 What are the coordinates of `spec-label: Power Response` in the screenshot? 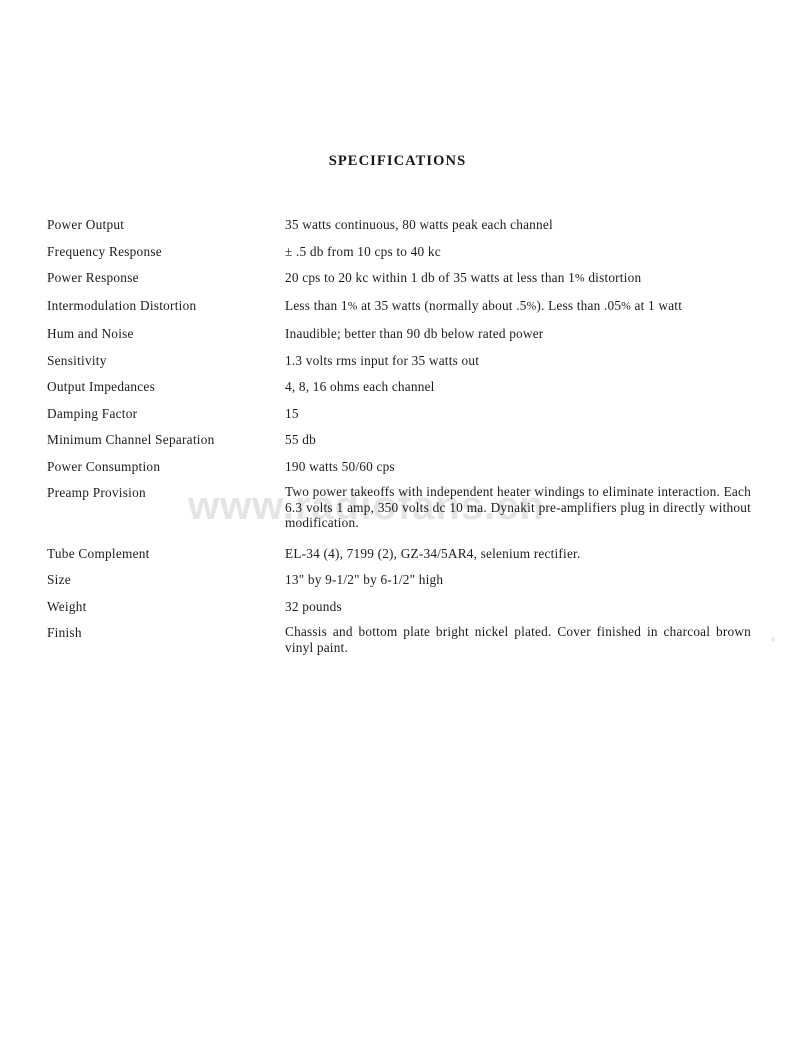 It's located at (93, 277).